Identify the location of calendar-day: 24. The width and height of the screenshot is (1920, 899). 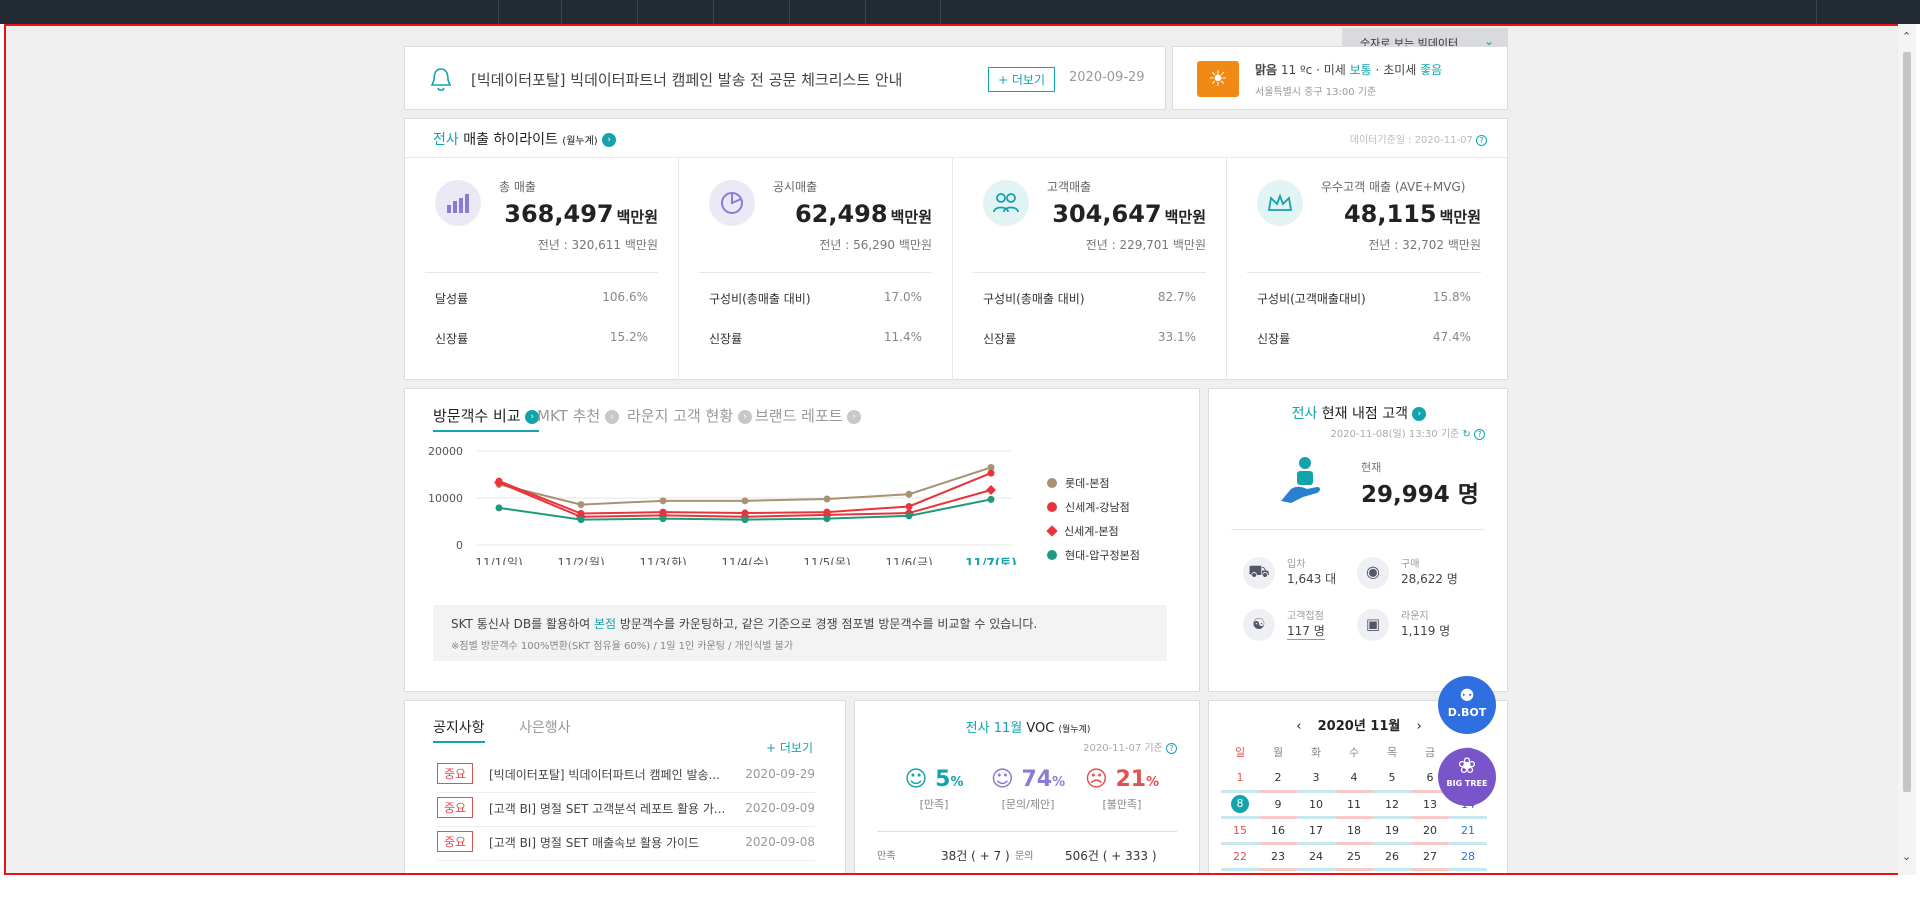
(1316, 857).